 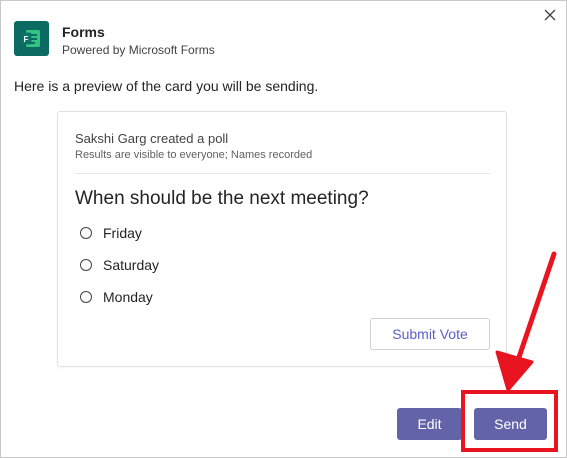 I want to click on submit-vote-button: Submit Vote, so click(x=430, y=334).